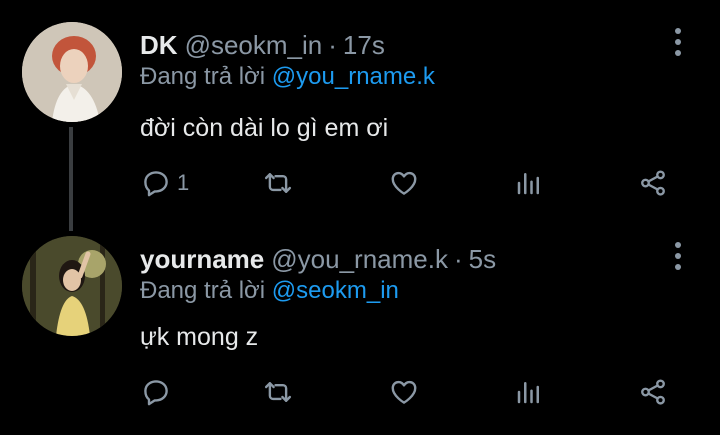  I want to click on action-bar, so click(360, 392).